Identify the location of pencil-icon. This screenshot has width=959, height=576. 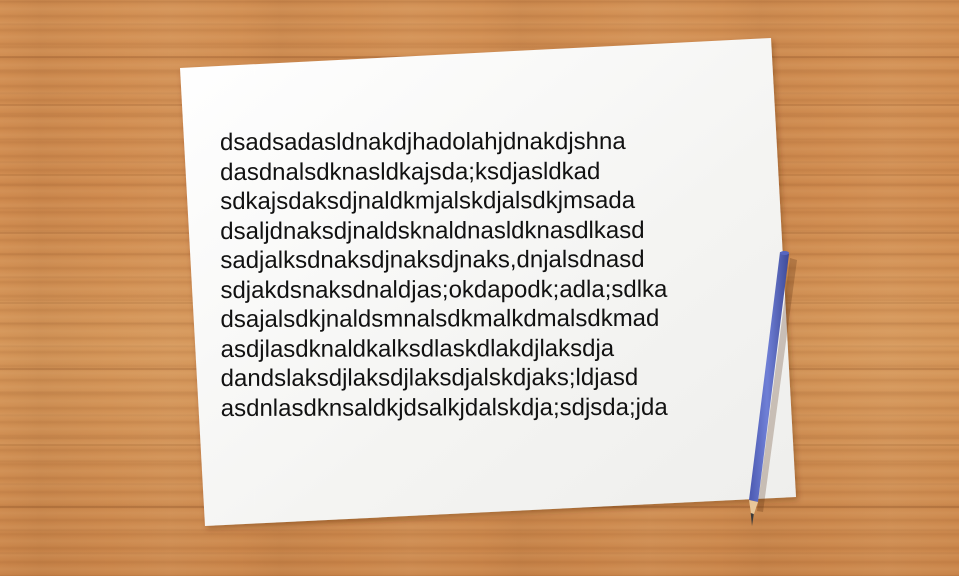
(773, 388).